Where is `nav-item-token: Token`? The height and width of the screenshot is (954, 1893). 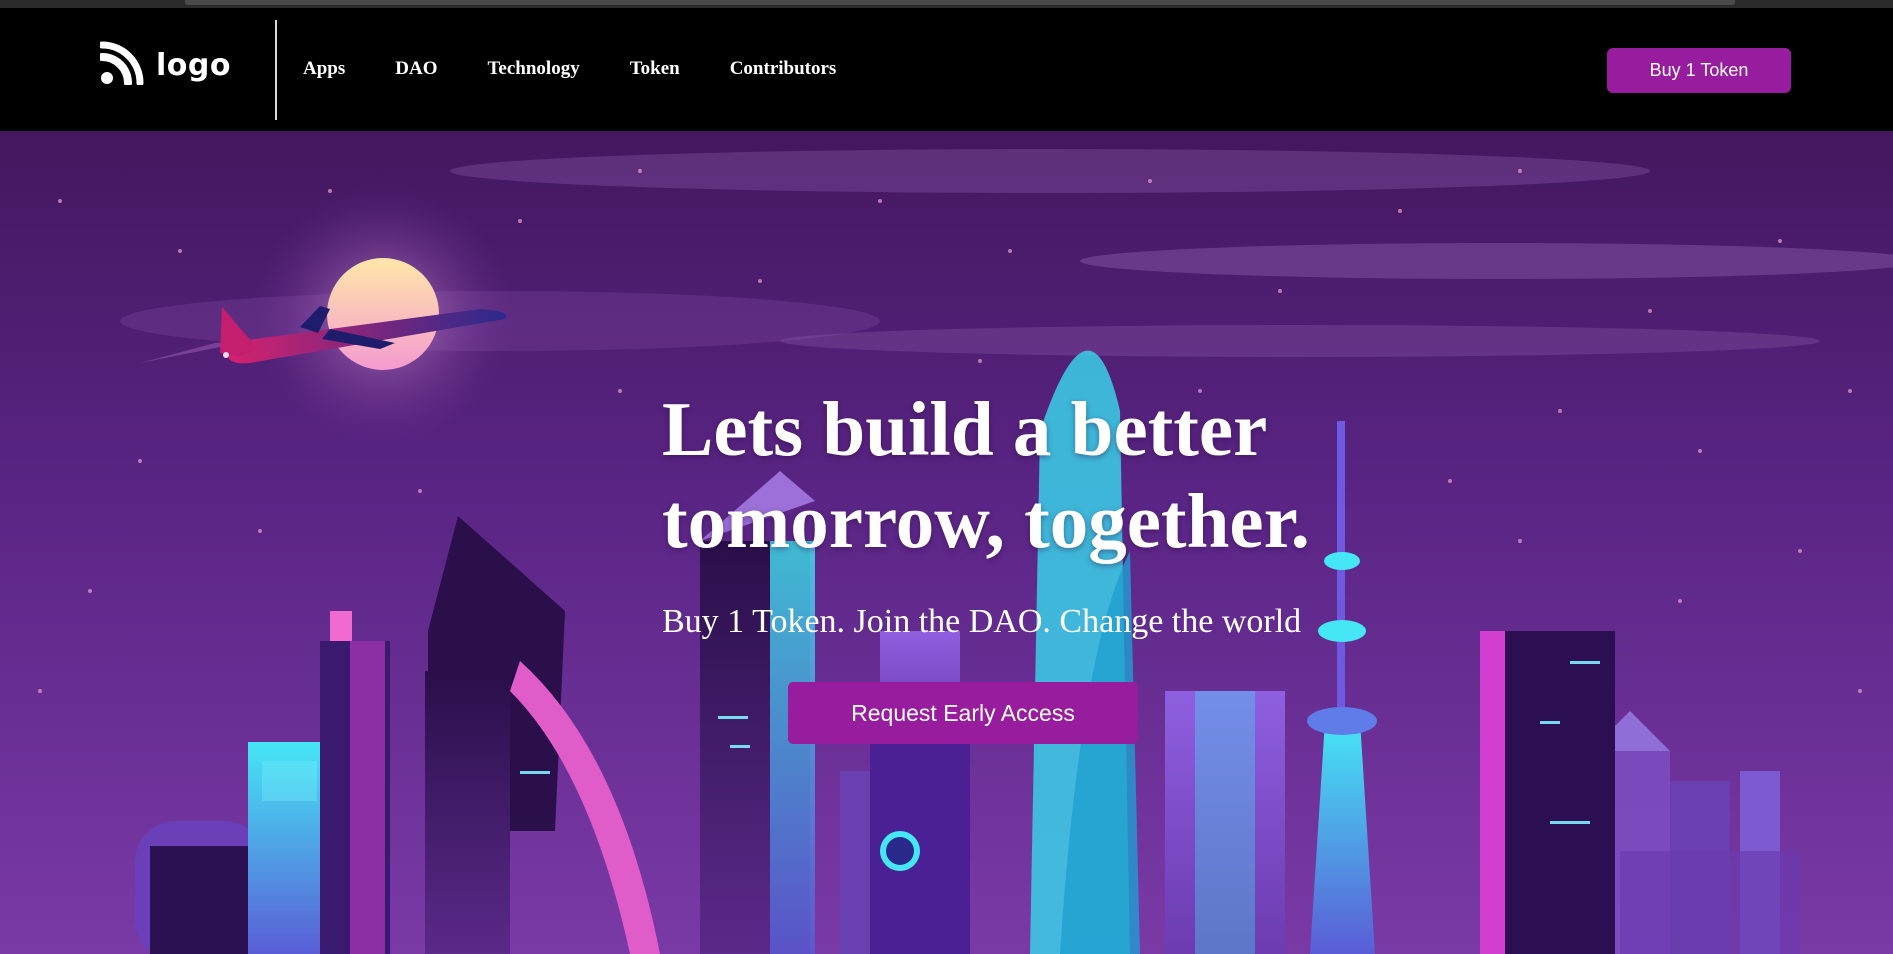 nav-item-token: Token is located at coordinates (655, 69).